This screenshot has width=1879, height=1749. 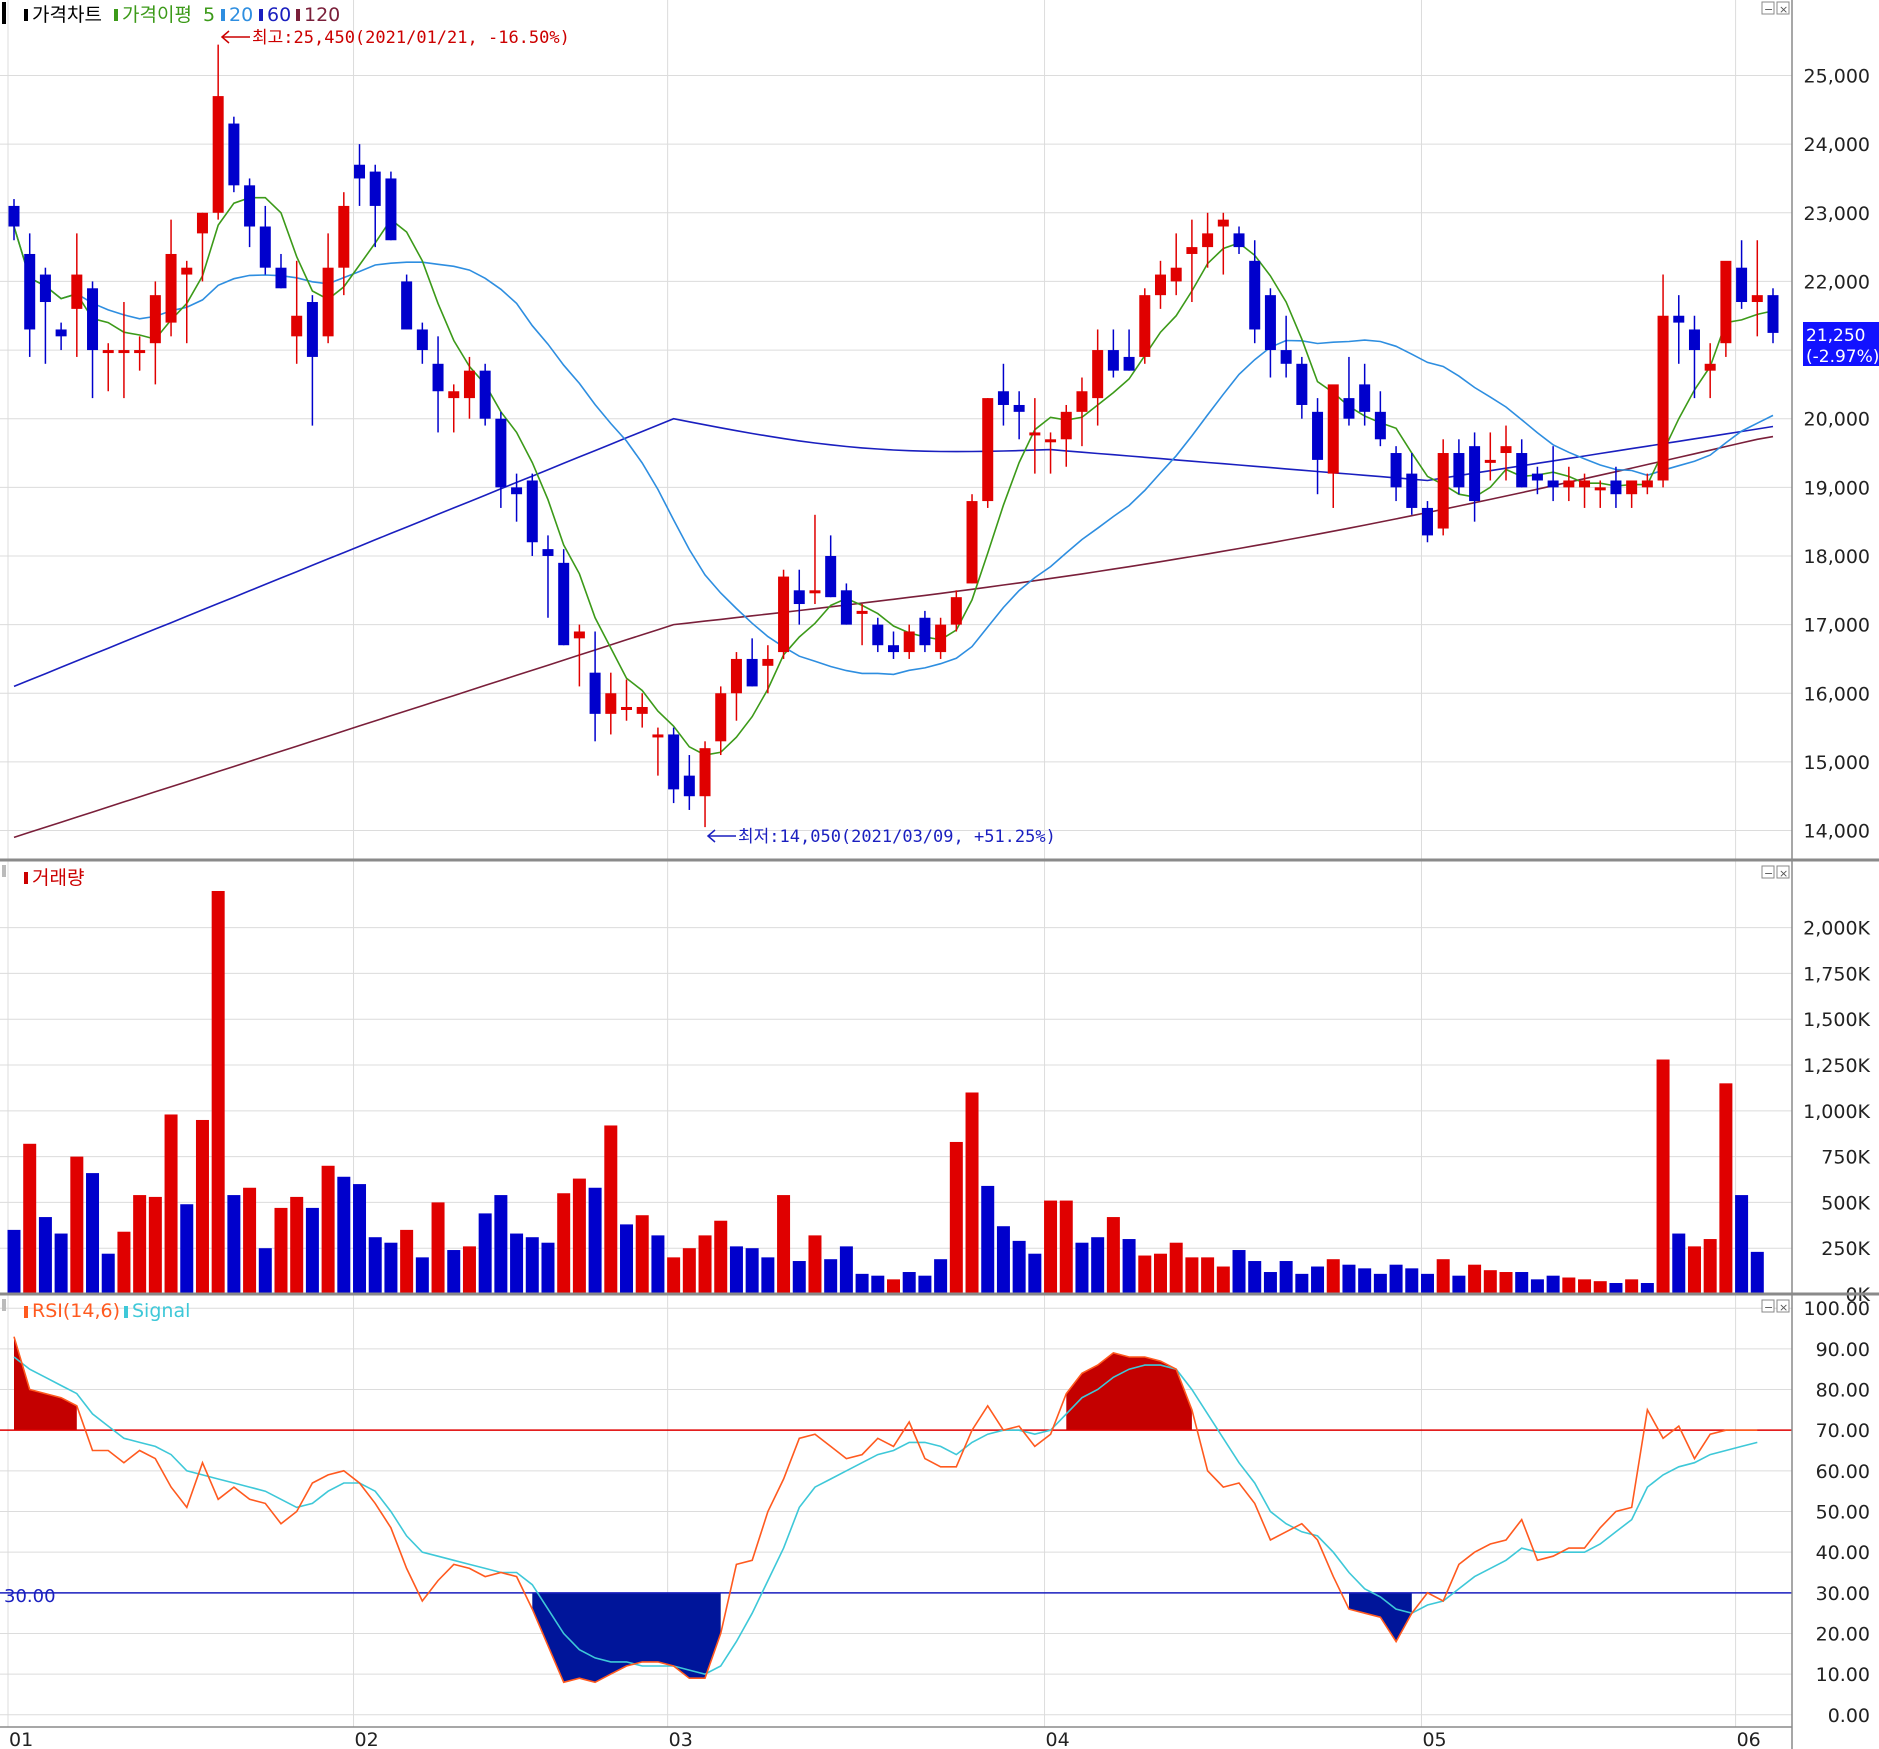 I want to click on legend-signal: Signal, so click(x=161, y=1311).